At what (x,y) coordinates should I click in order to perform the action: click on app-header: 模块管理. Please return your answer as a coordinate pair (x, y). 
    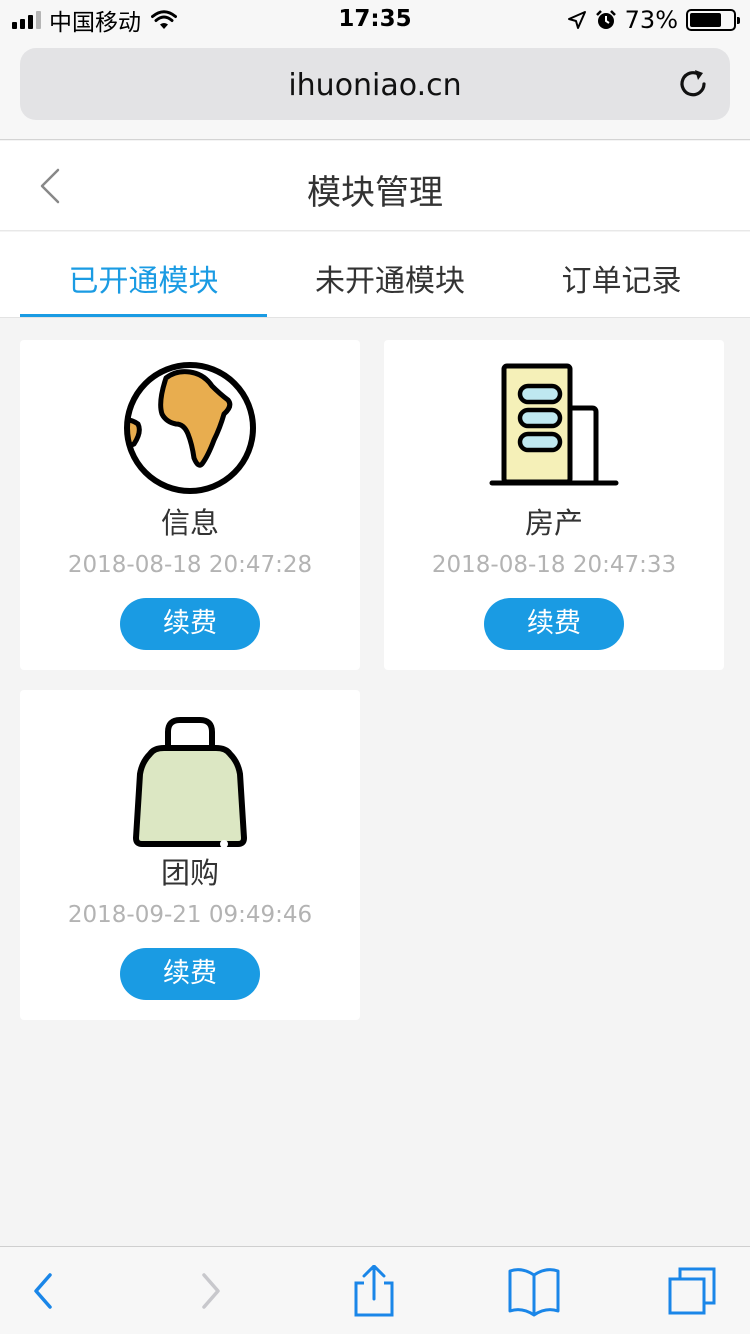
    Looking at the image, I should click on (375, 186).